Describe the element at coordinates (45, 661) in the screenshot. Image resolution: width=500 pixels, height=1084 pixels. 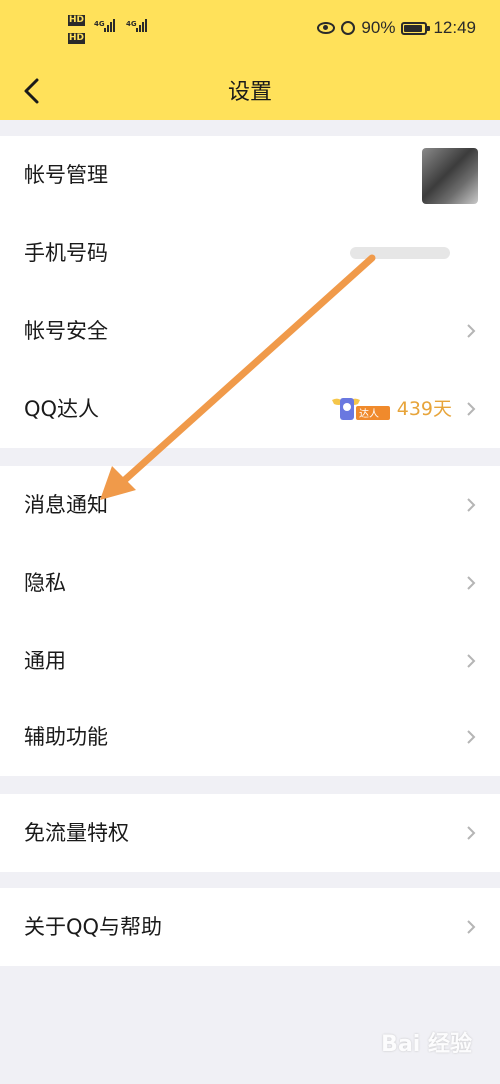
I see `item-label: 通用` at that location.